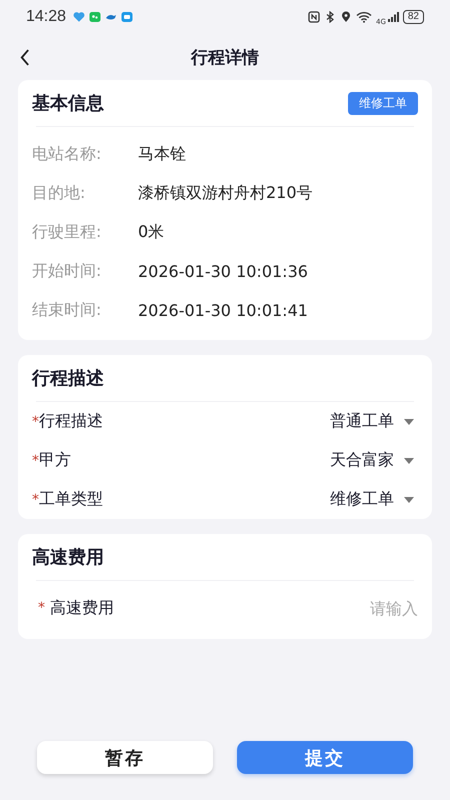 The width and height of the screenshot is (450, 800). I want to click on submit-button: 提交, so click(325, 757).